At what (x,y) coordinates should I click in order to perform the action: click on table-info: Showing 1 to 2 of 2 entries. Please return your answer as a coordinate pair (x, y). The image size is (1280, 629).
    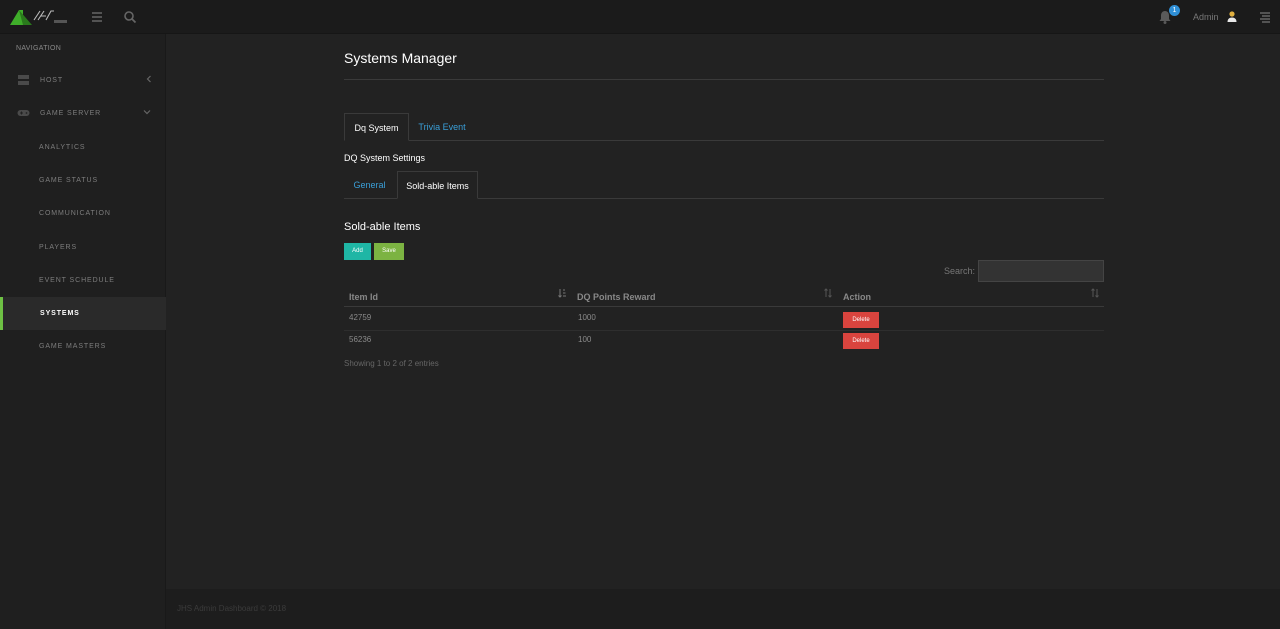
    Looking at the image, I should click on (391, 363).